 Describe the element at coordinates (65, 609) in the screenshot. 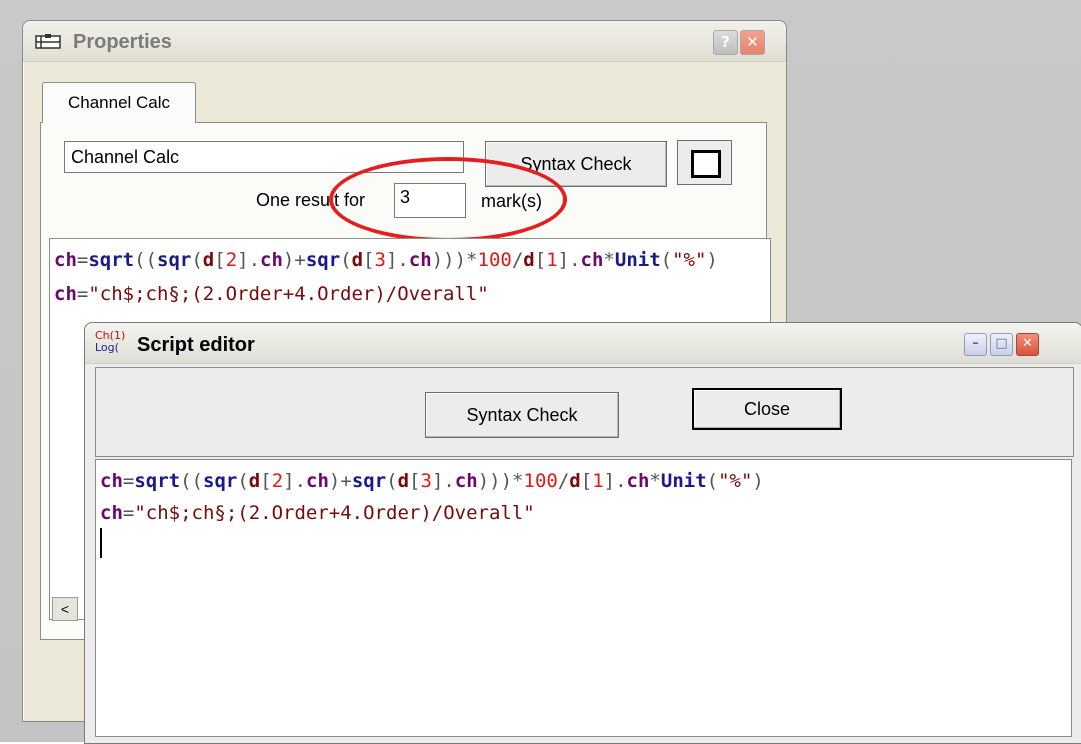

I see `scroll-left-arrow: <` at that location.